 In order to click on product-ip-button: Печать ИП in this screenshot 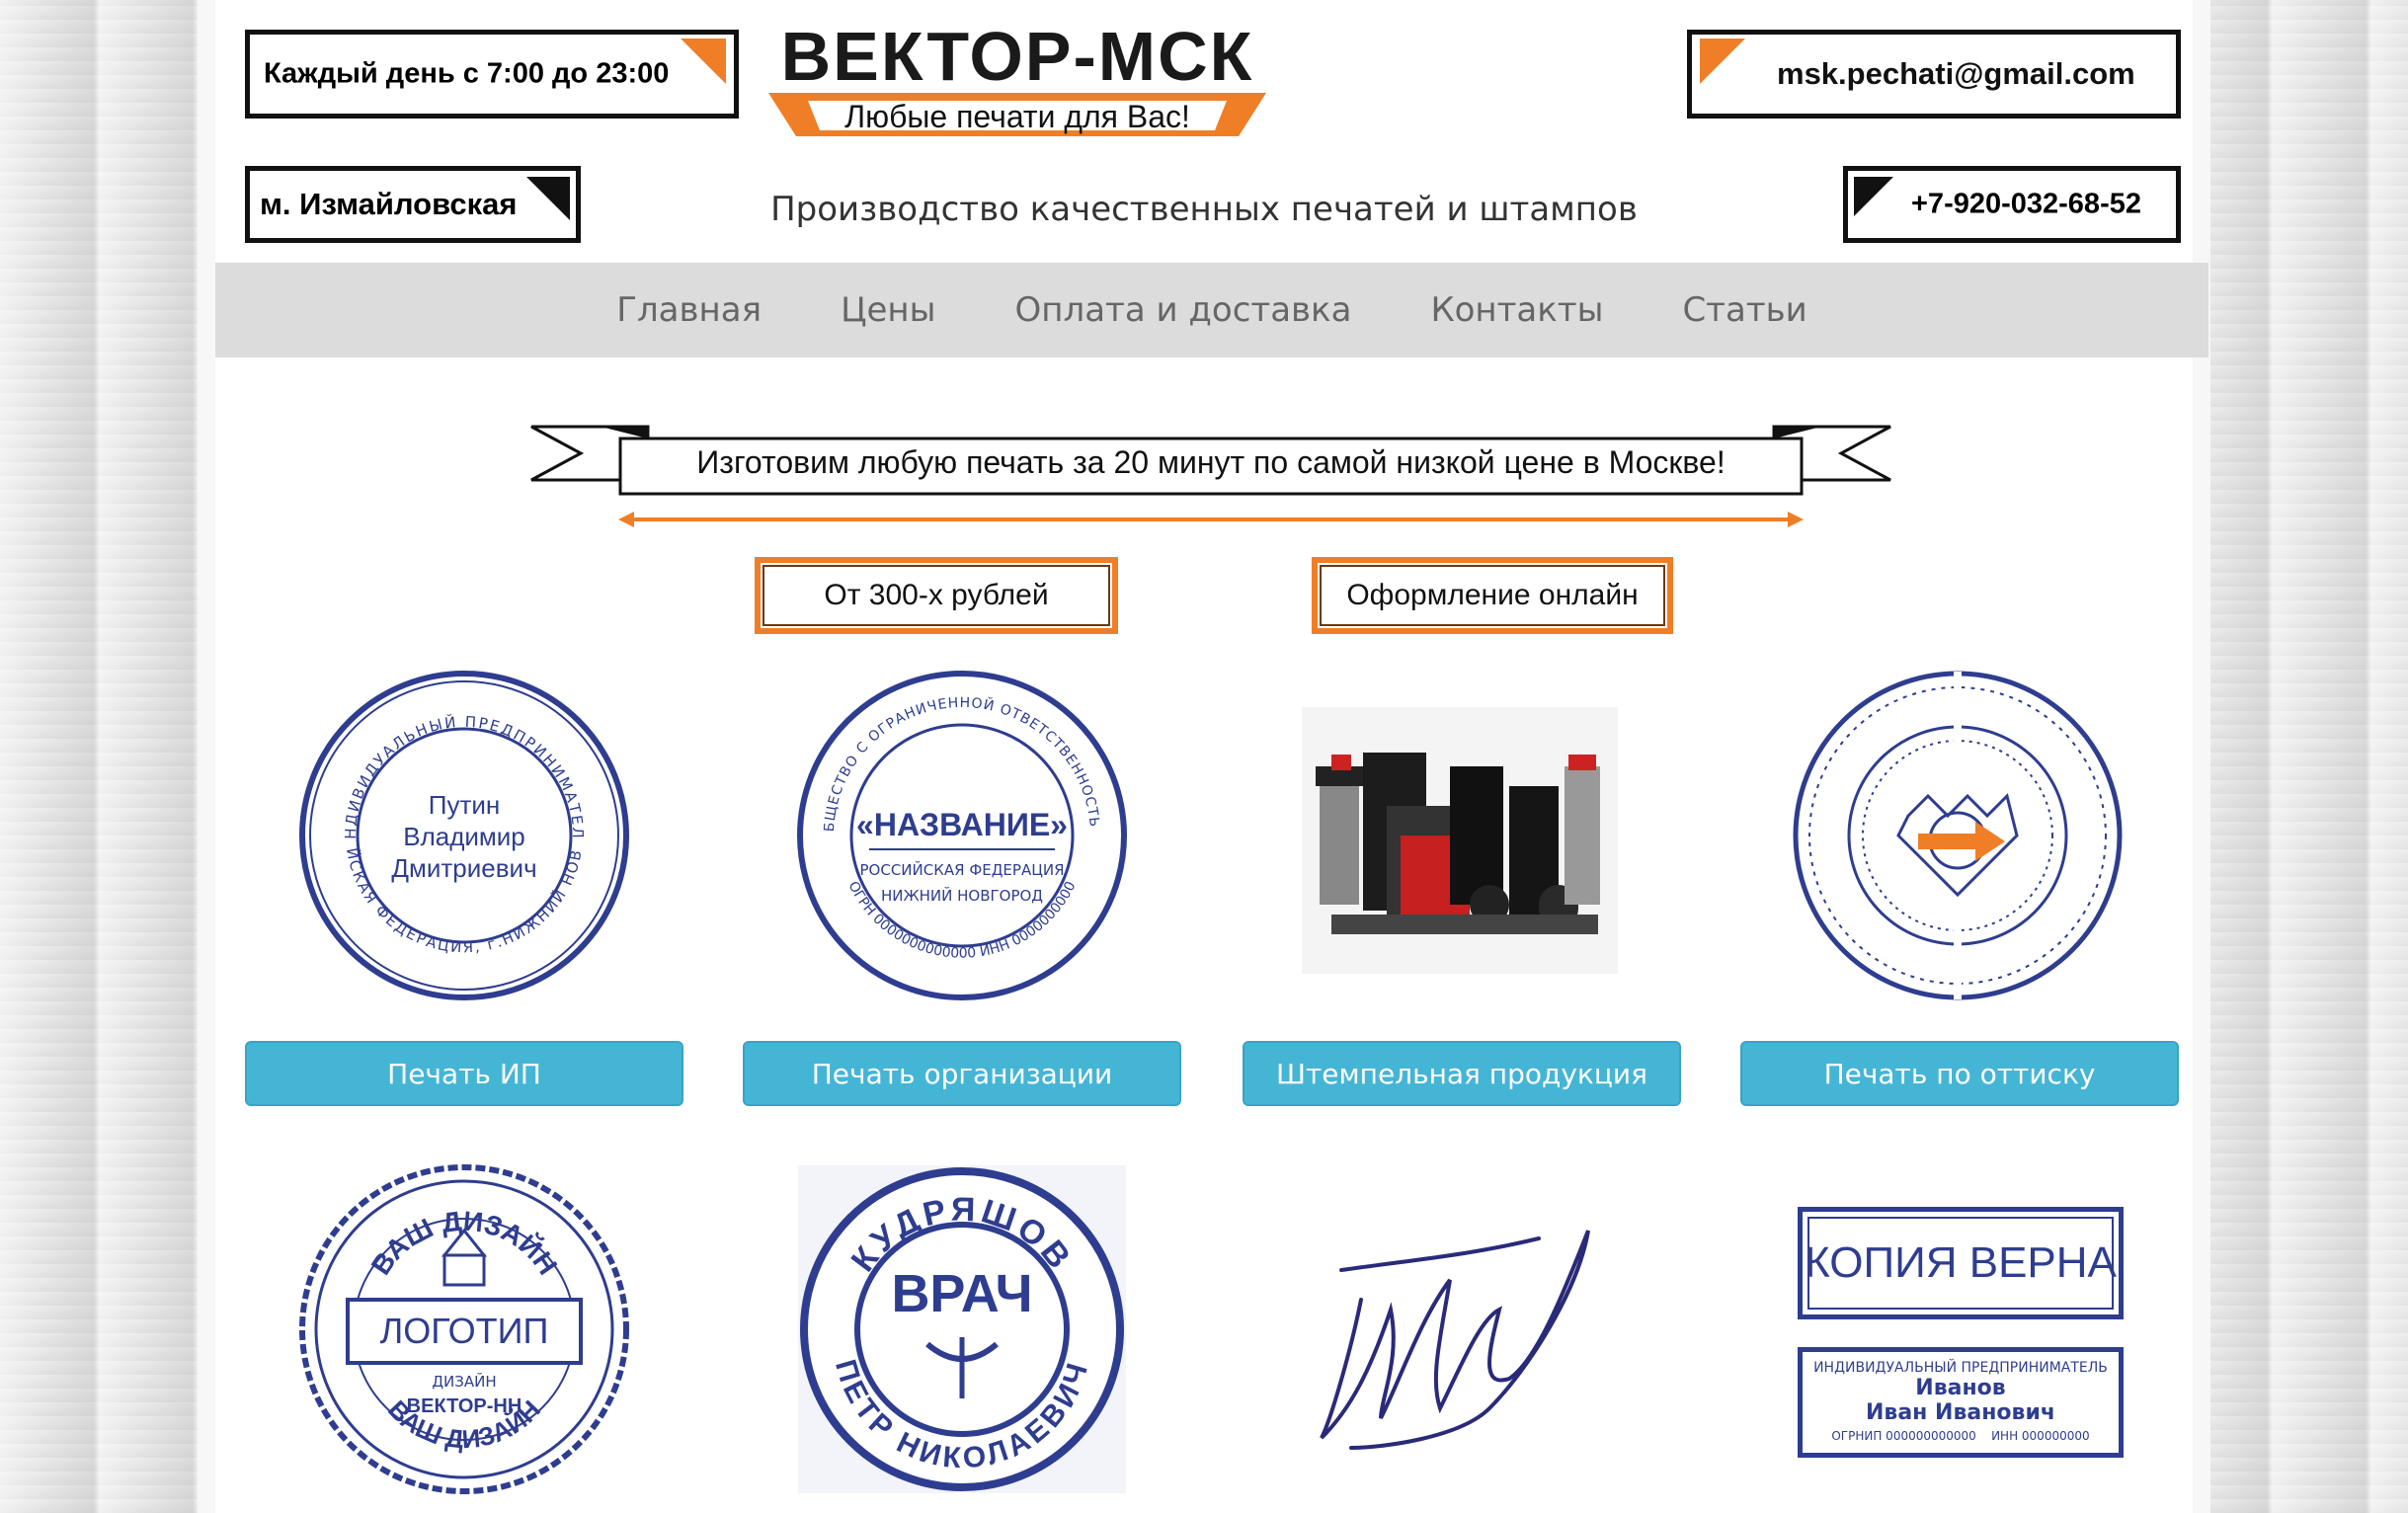, I will do `click(464, 1073)`.